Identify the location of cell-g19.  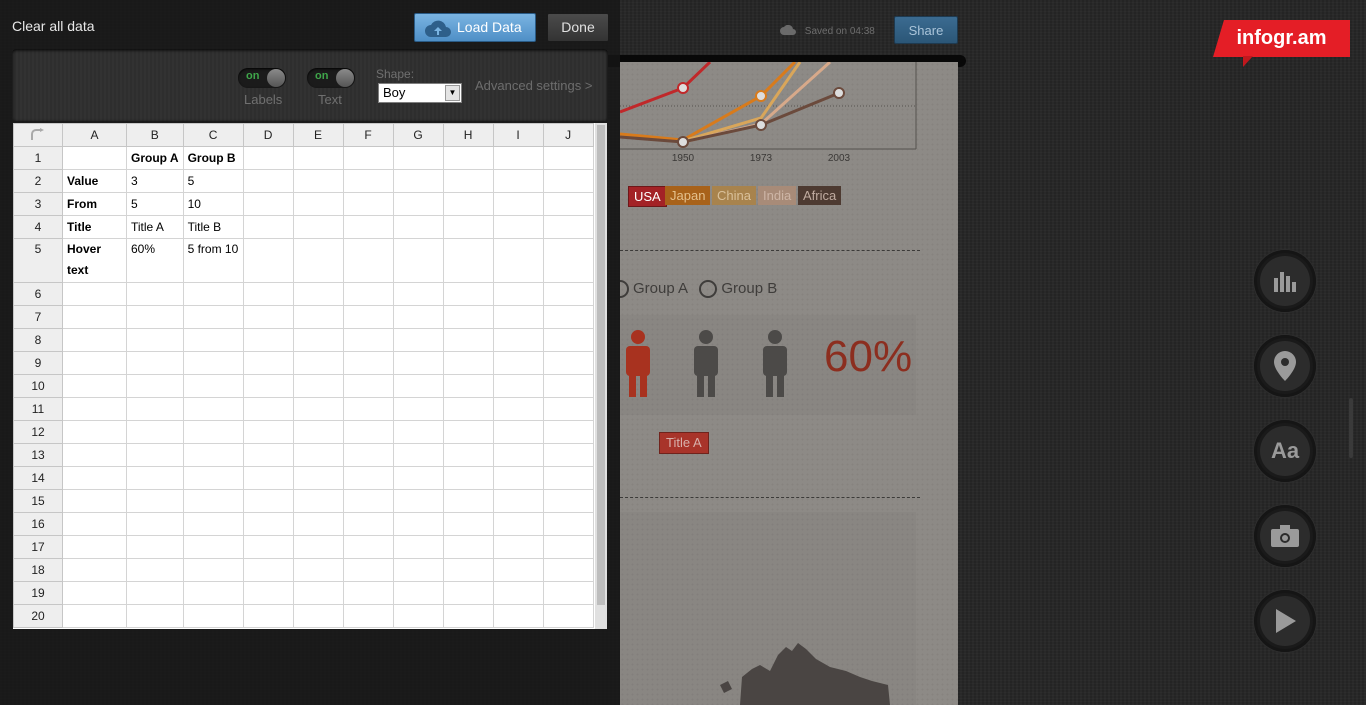
(418, 593).